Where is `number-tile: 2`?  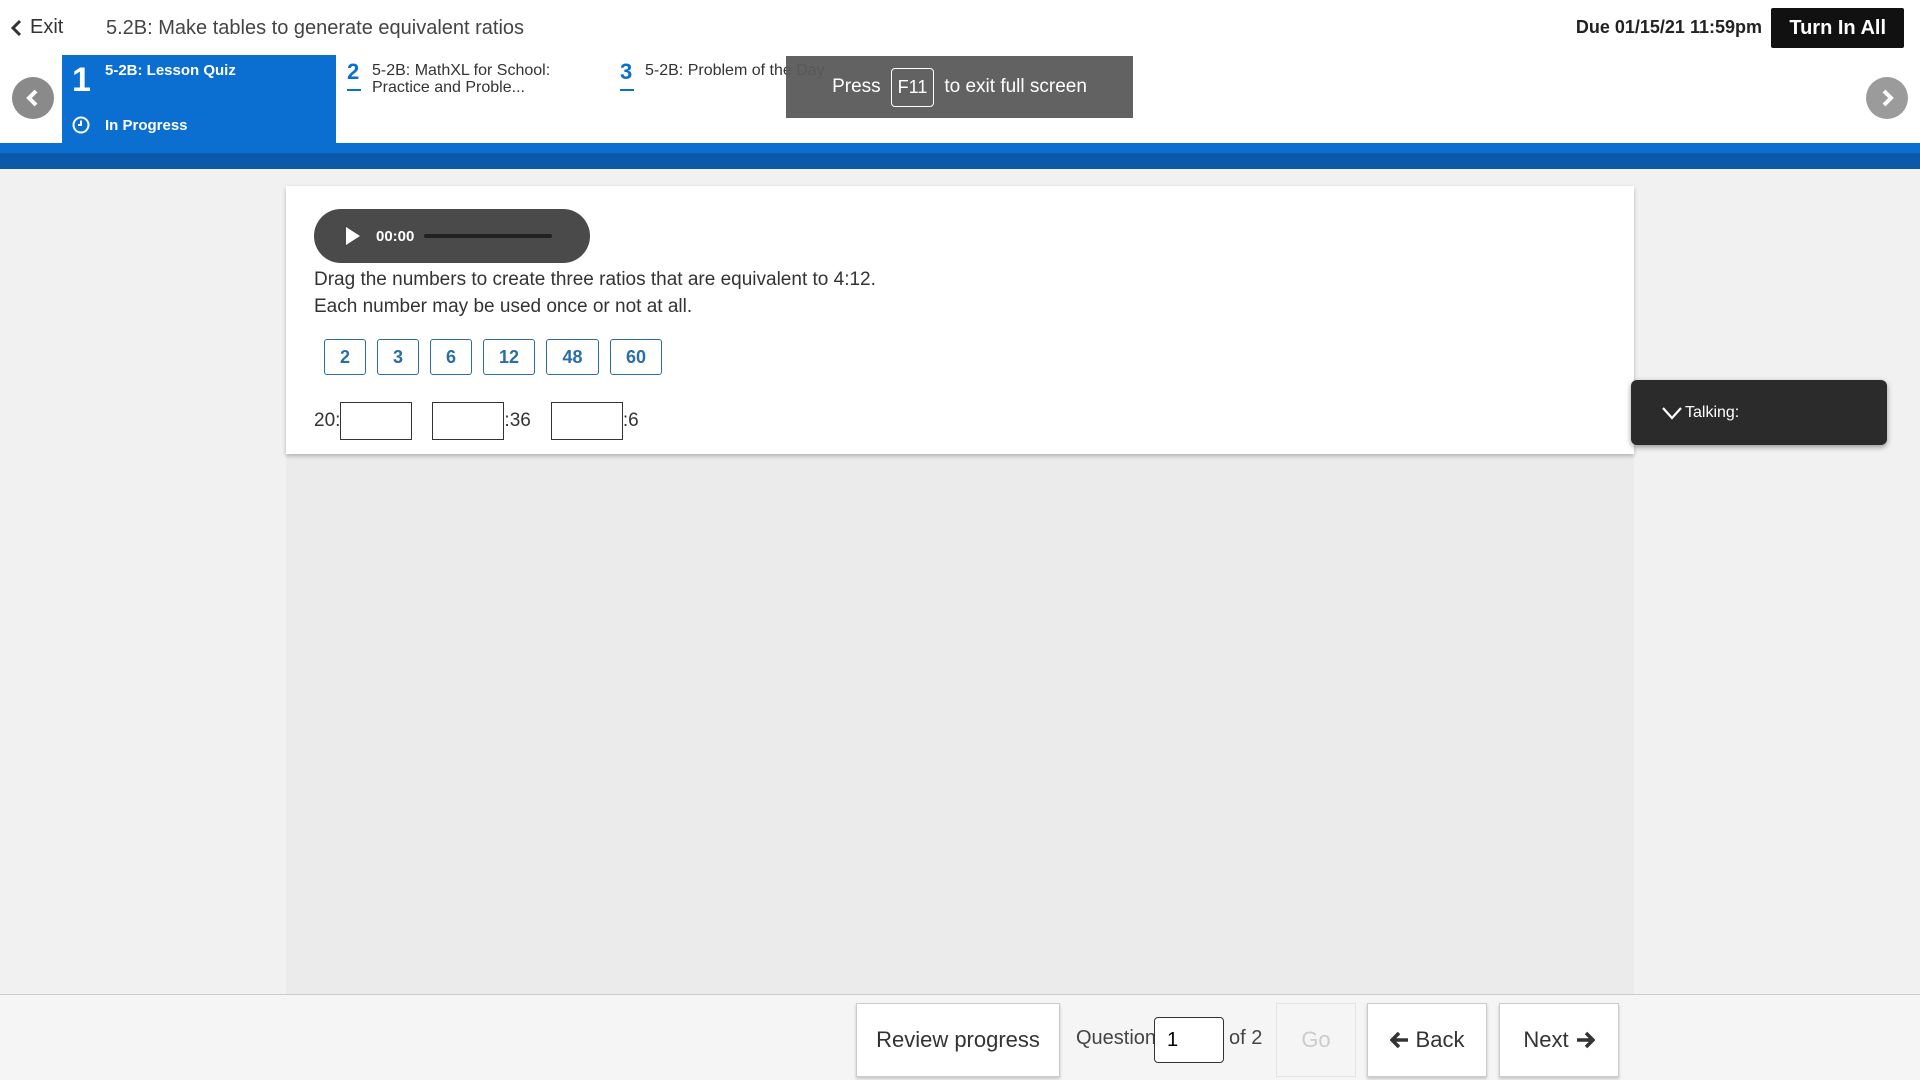
number-tile: 2 is located at coordinates (345, 357).